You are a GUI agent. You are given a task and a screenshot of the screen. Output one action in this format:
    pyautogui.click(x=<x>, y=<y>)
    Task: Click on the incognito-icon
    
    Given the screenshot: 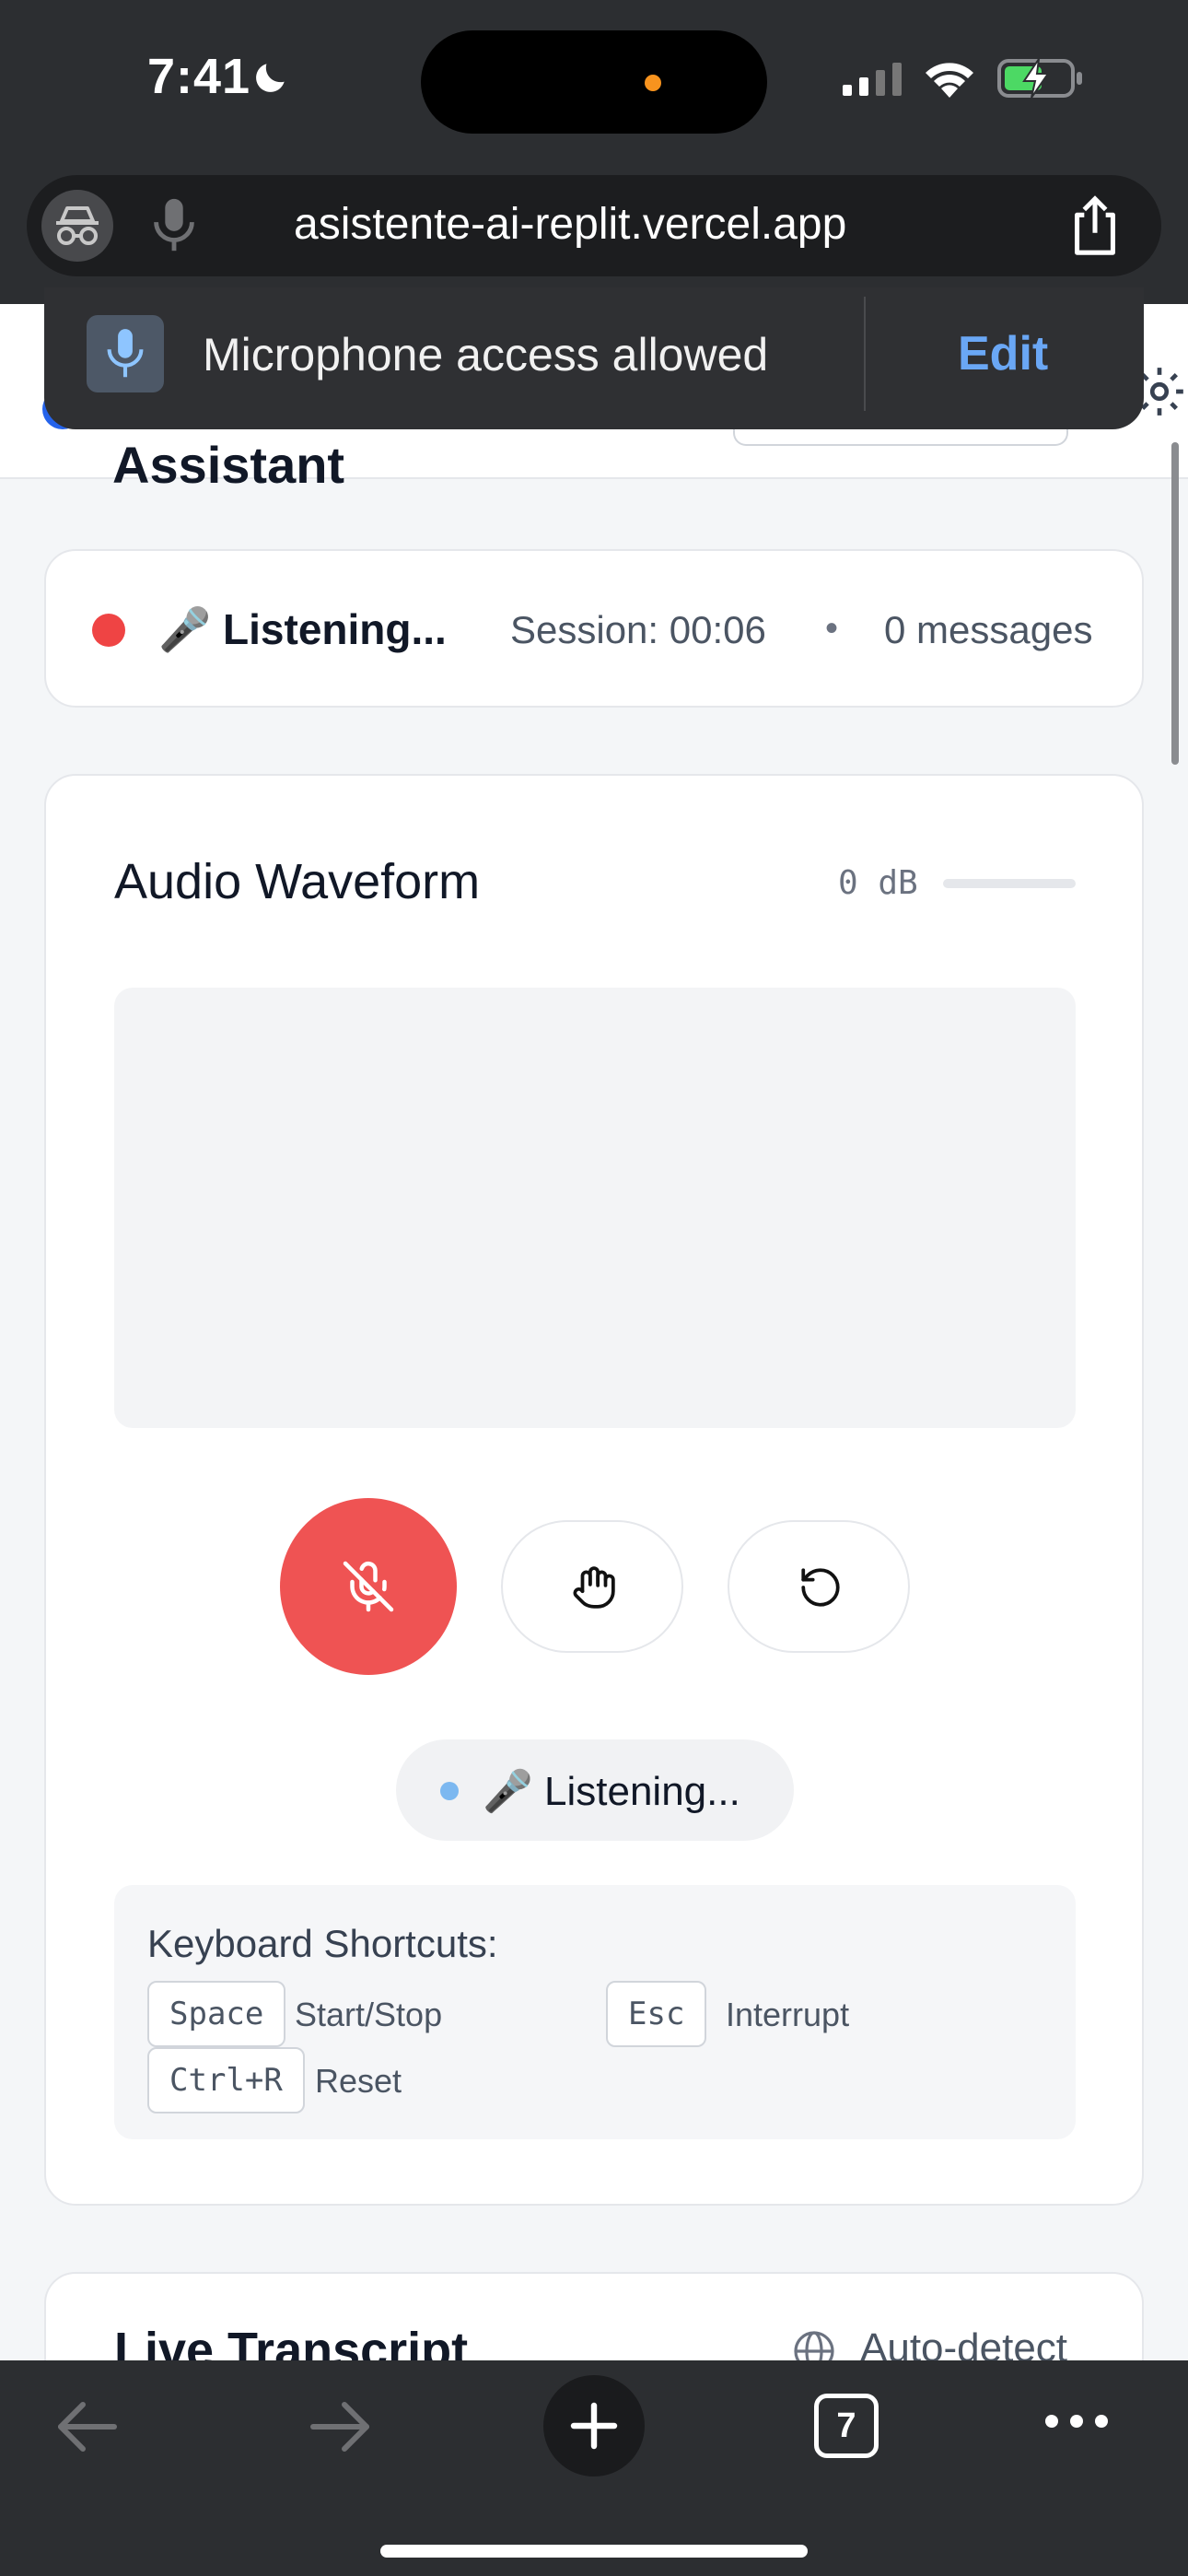 What is the action you would take?
    pyautogui.click(x=77, y=225)
    